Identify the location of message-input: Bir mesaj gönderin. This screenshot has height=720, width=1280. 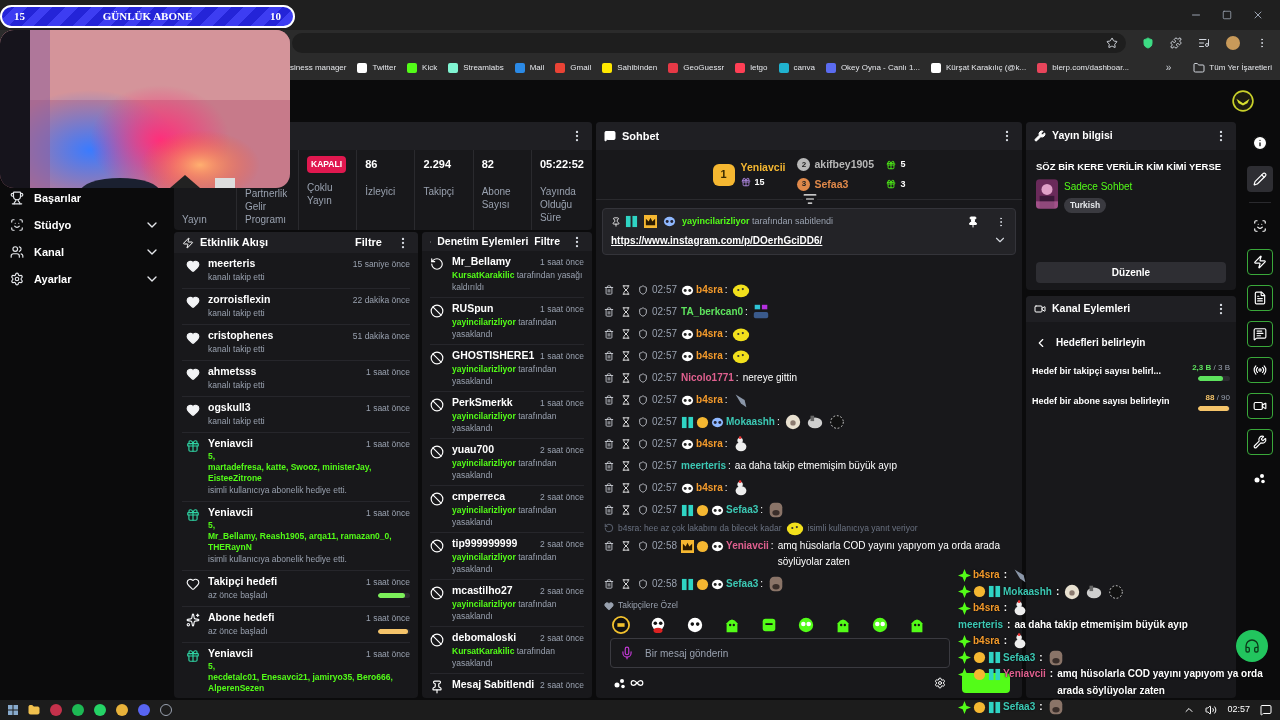
(780, 653).